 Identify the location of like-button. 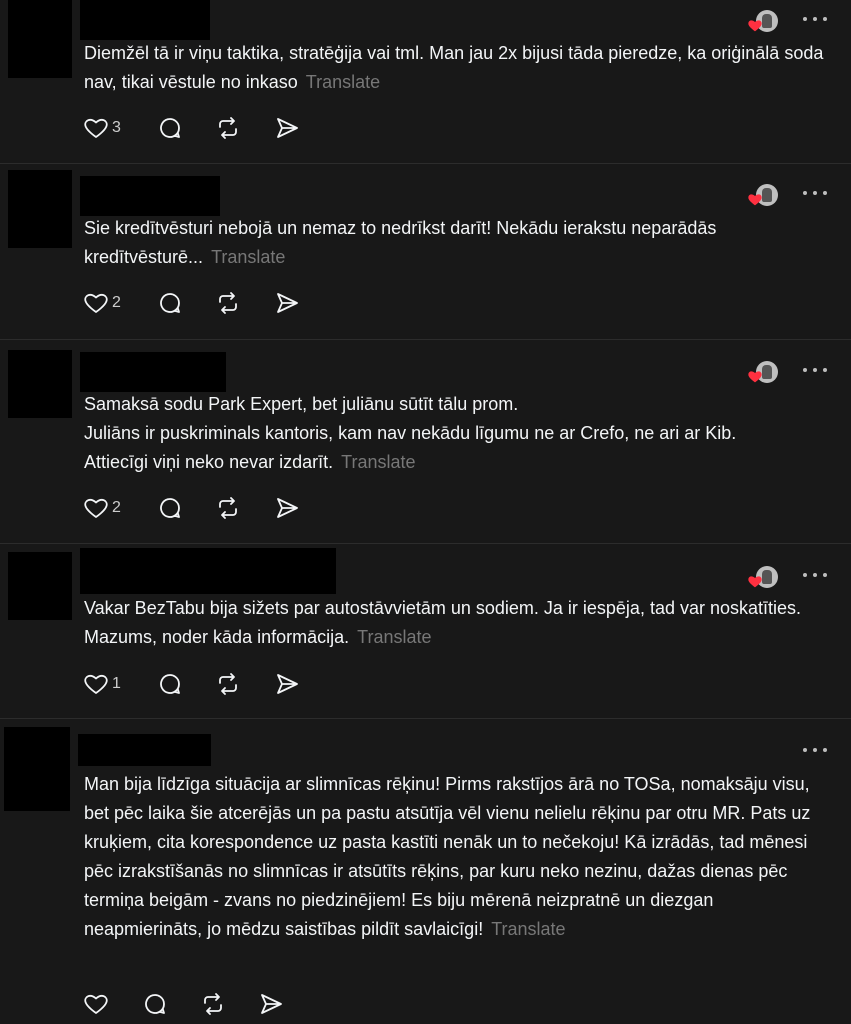
(96, 1004).